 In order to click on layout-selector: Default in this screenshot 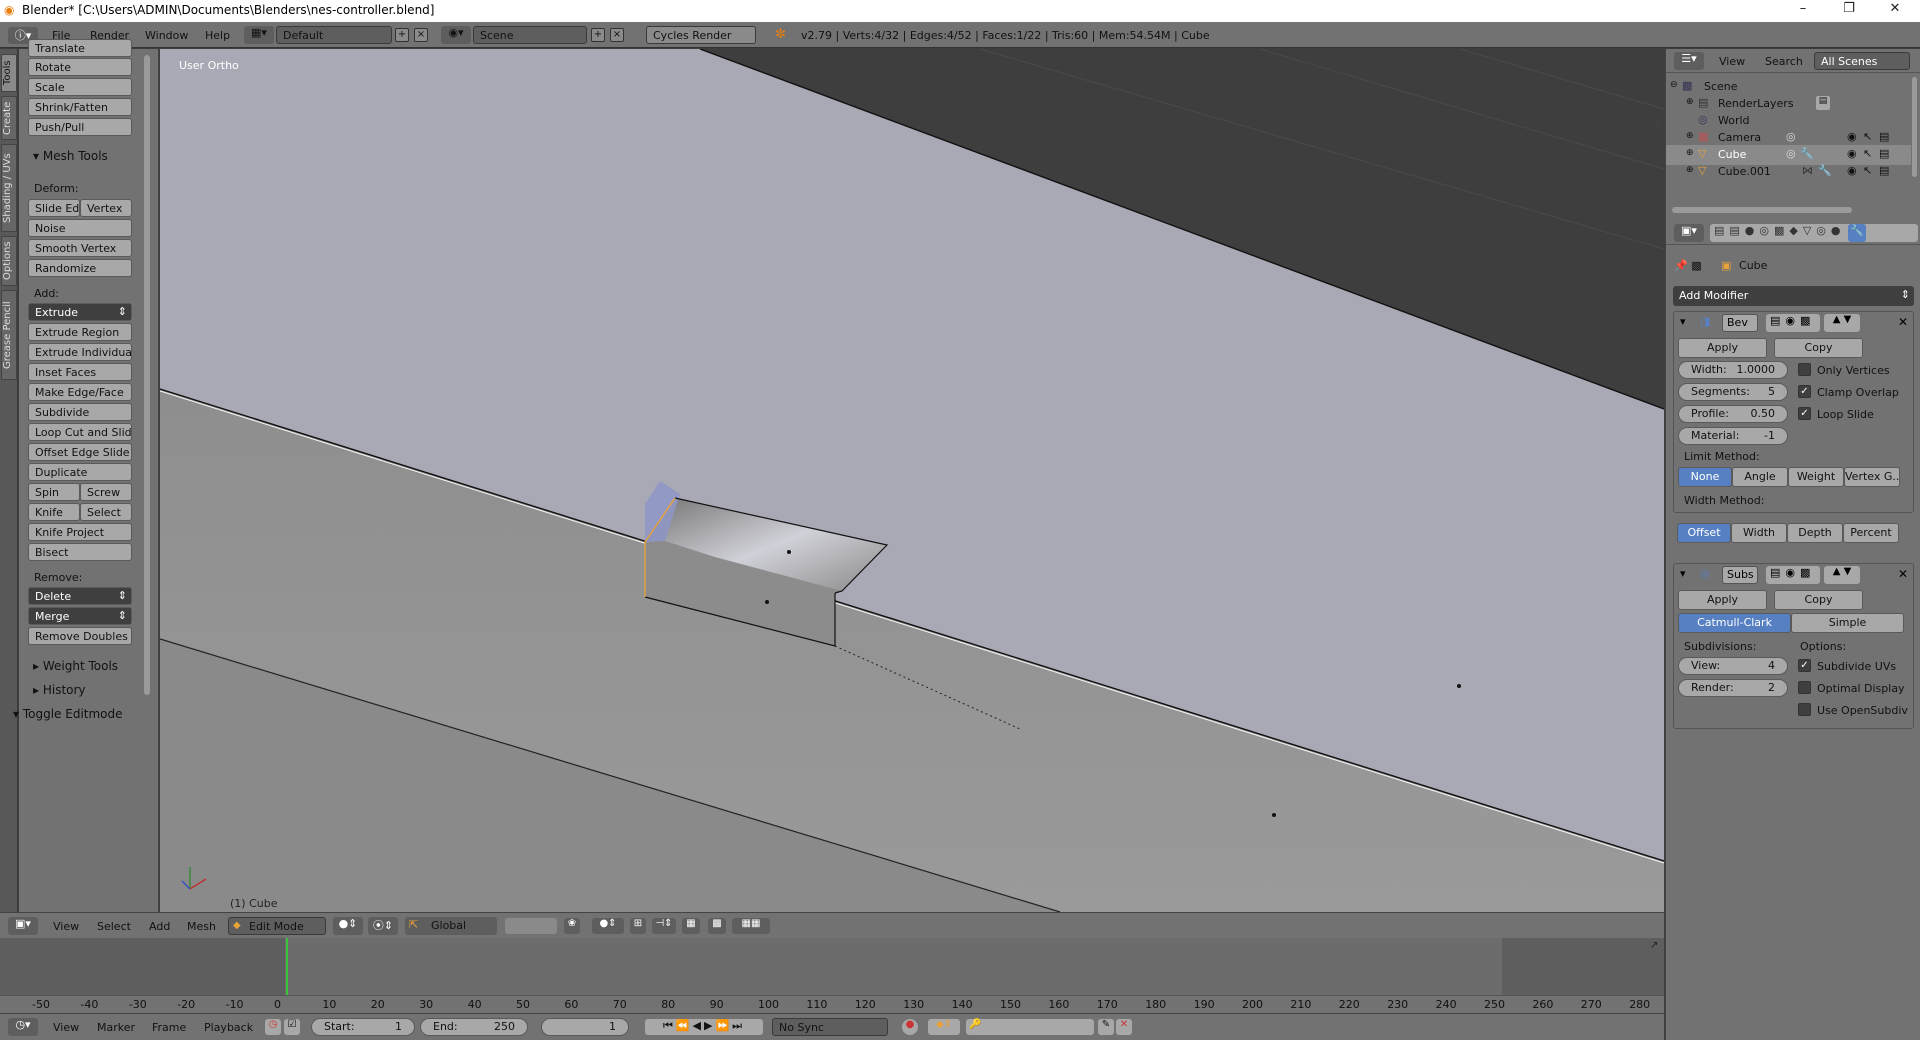, I will do `click(334, 35)`.